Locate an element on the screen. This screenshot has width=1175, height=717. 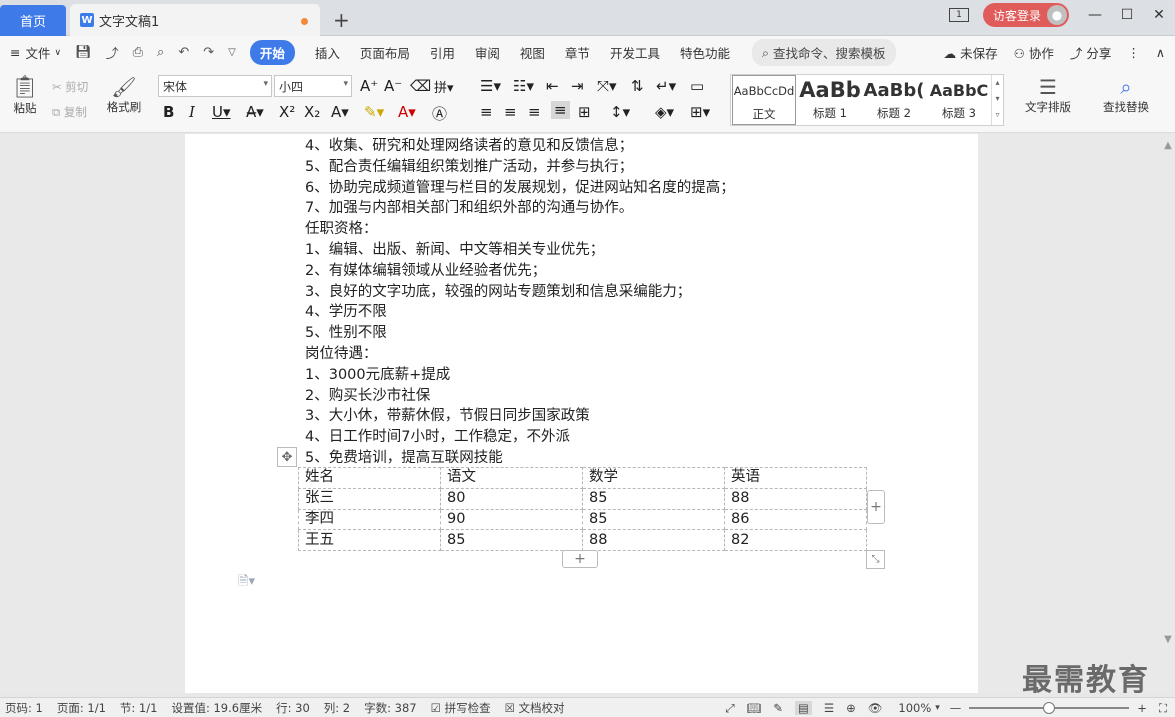
align-left-icon: ≡ is located at coordinates (486, 112).